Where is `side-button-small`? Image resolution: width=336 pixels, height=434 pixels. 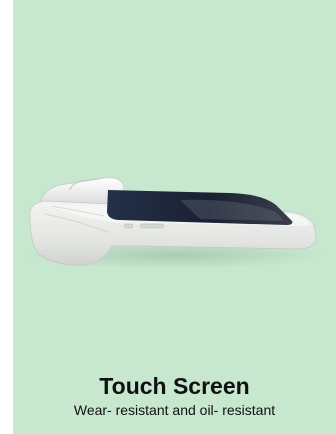 side-button-small is located at coordinates (128, 226).